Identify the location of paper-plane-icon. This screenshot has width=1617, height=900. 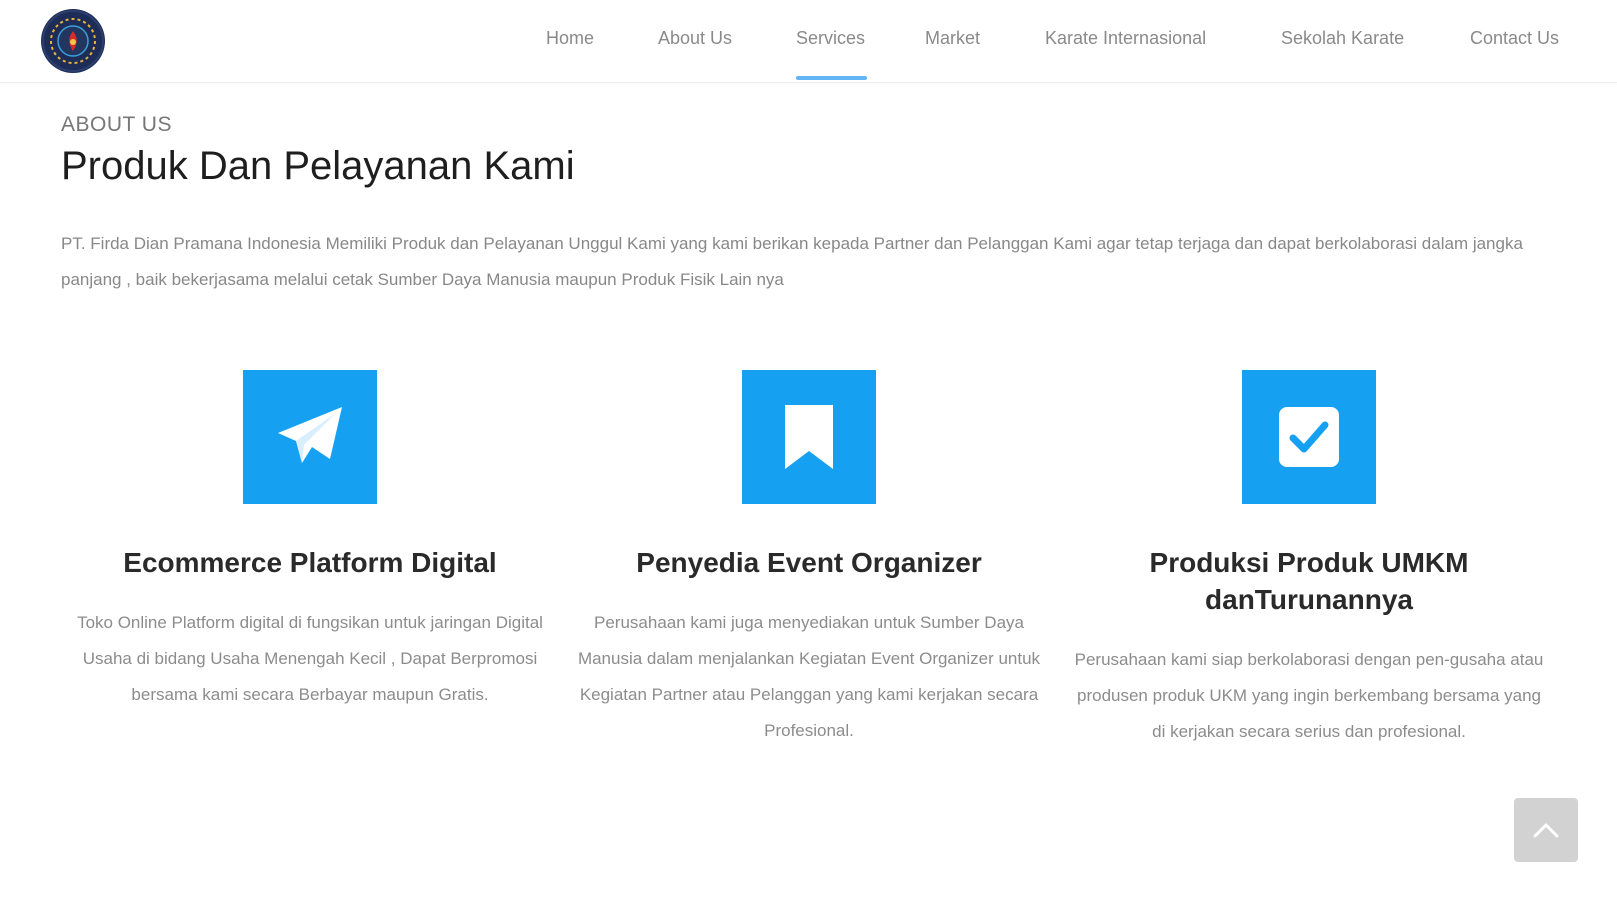
(310, 435).